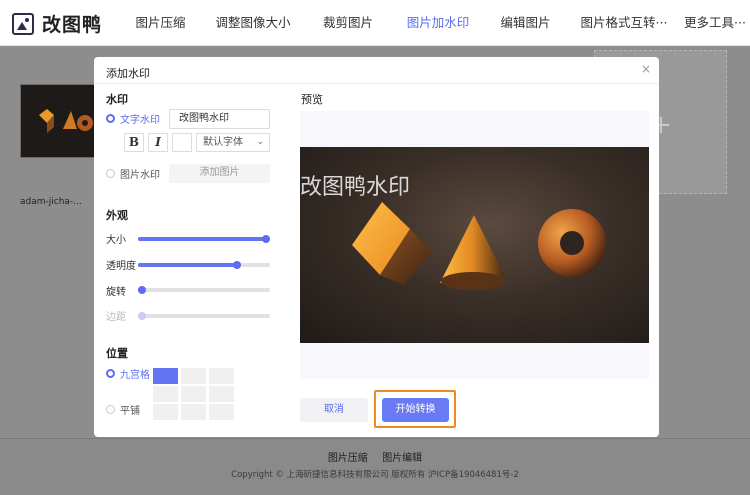  I want to click on grid-cell-bottom-right, so click(221, 412).